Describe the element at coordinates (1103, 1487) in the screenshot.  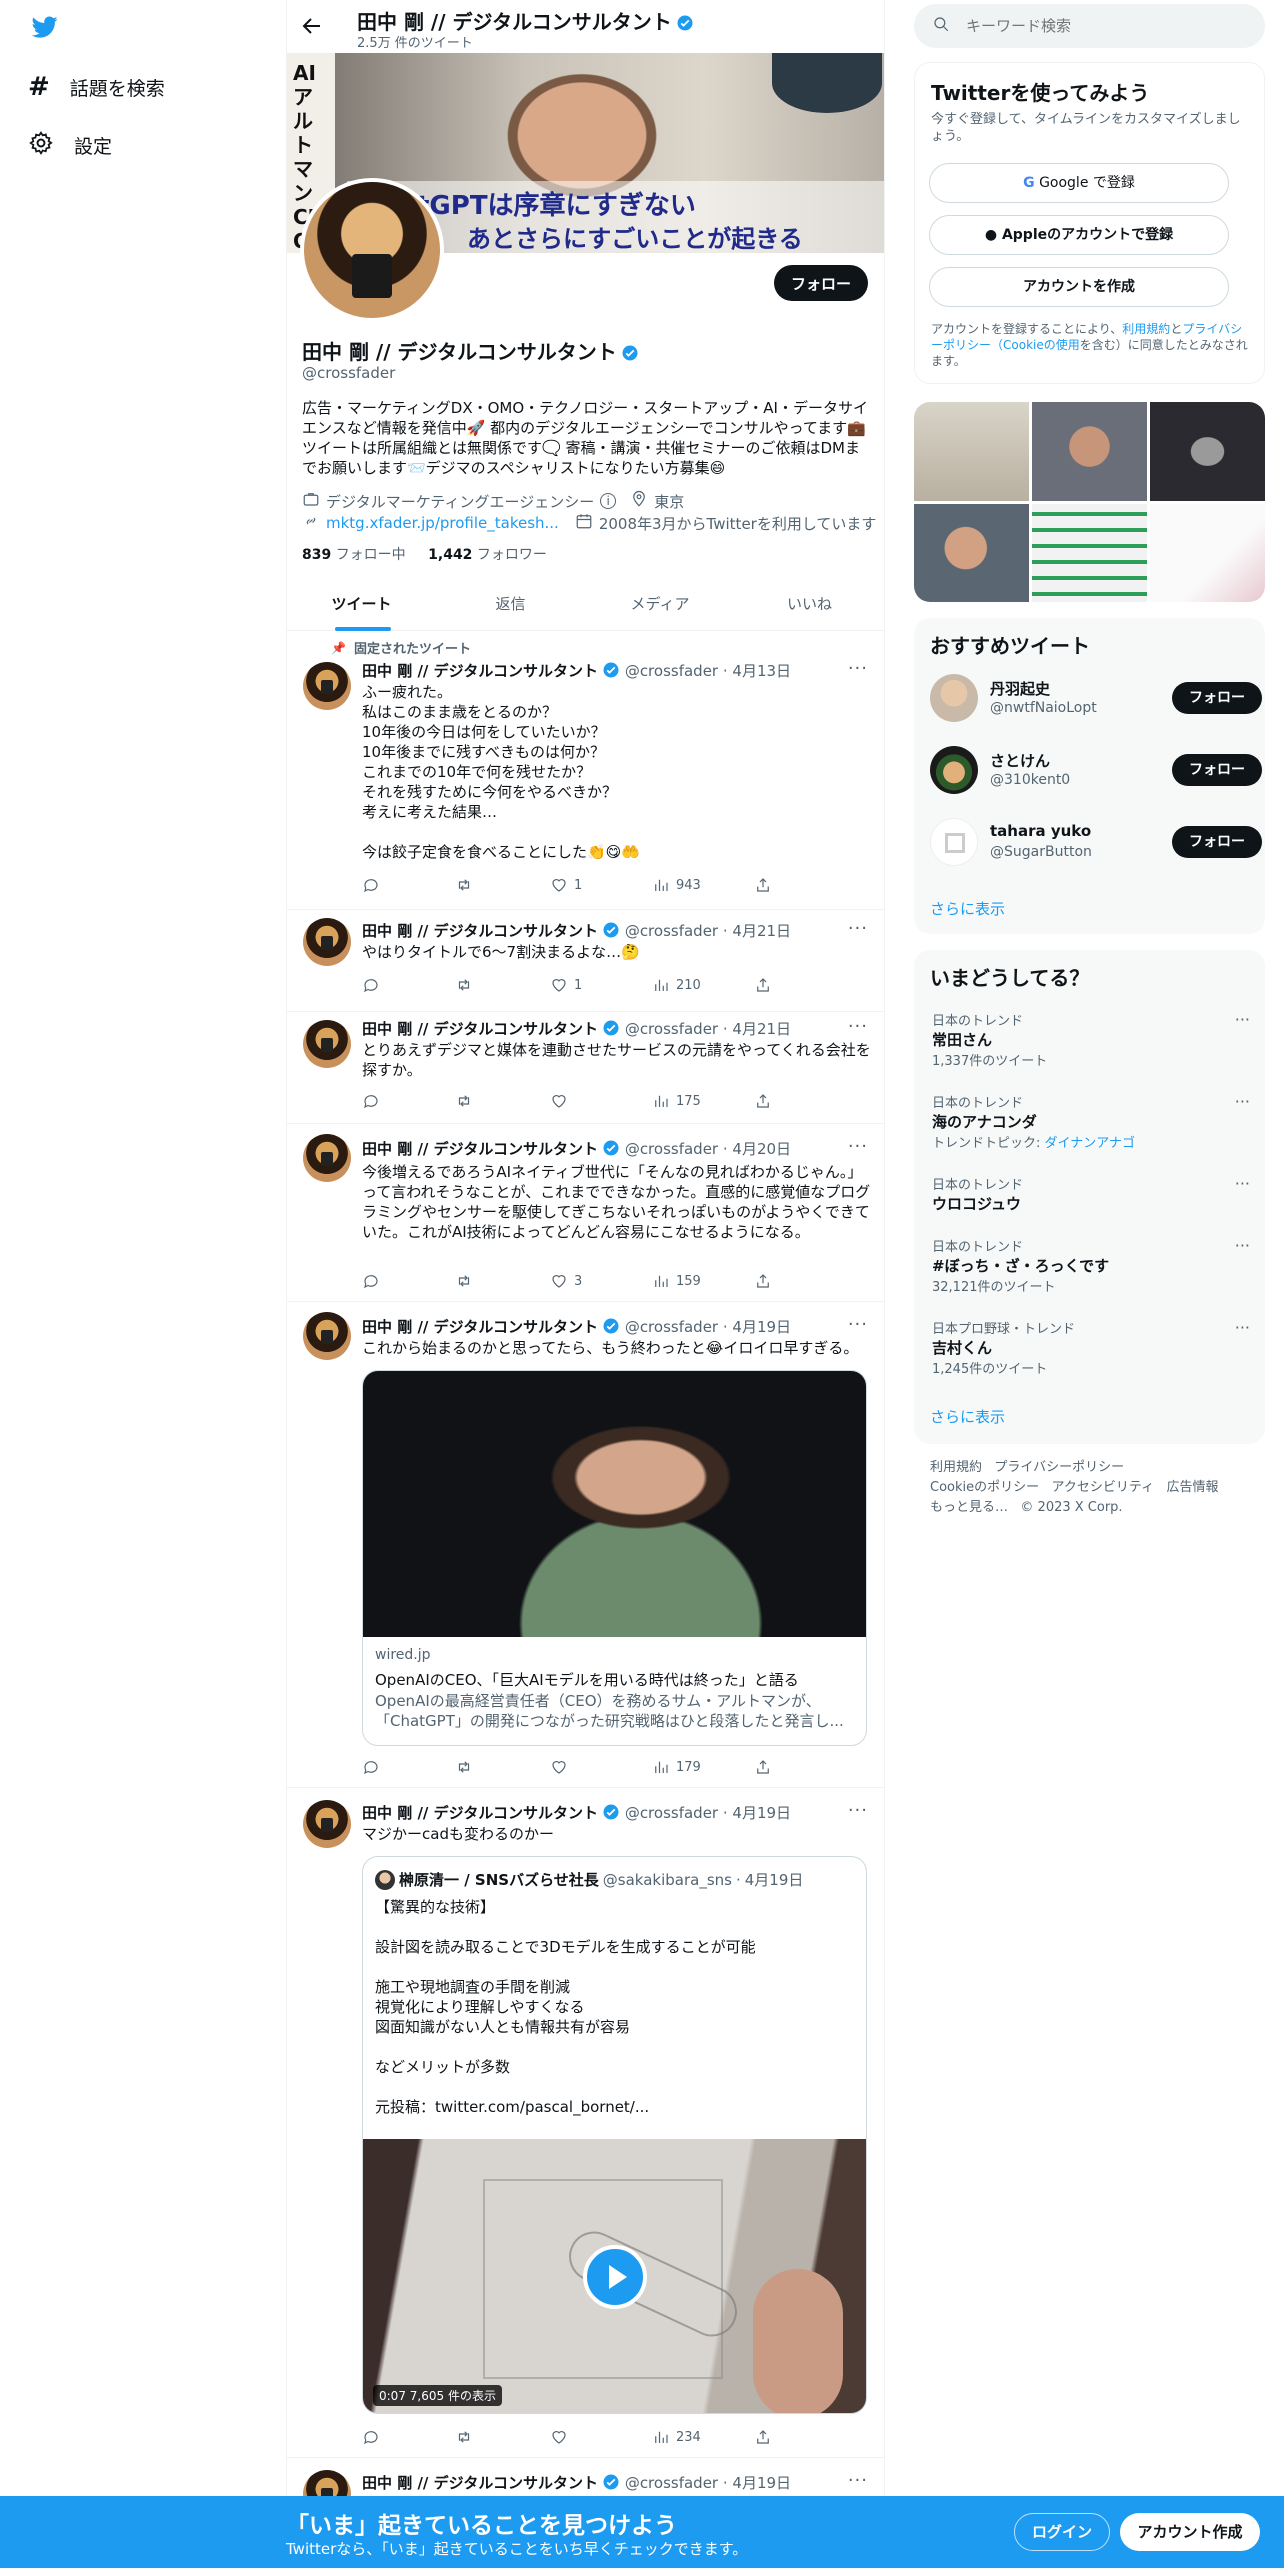
I see `footer-accessibility: アクセシビリティ` at that location.